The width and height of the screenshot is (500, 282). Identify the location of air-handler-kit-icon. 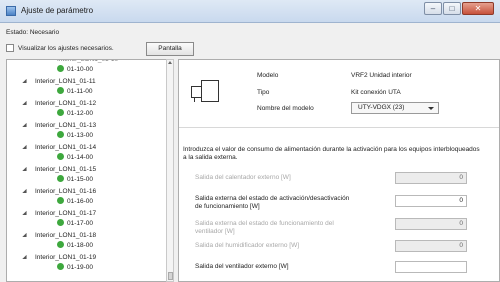
(205, 91).